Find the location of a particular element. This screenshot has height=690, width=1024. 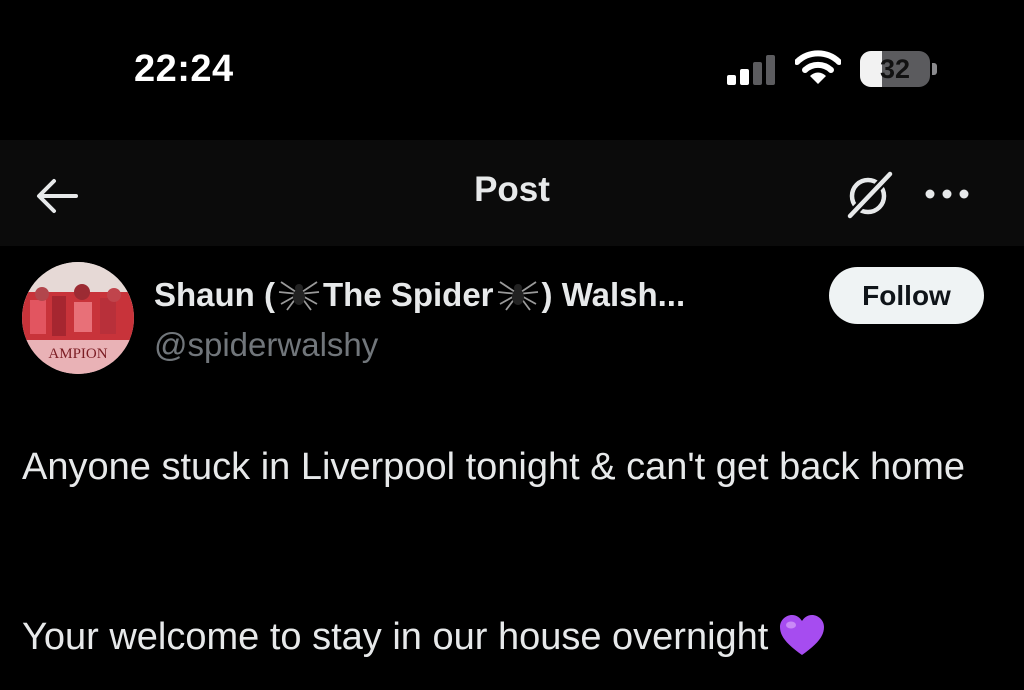

battery-icon: 32 is located at coordinates (899, 69).